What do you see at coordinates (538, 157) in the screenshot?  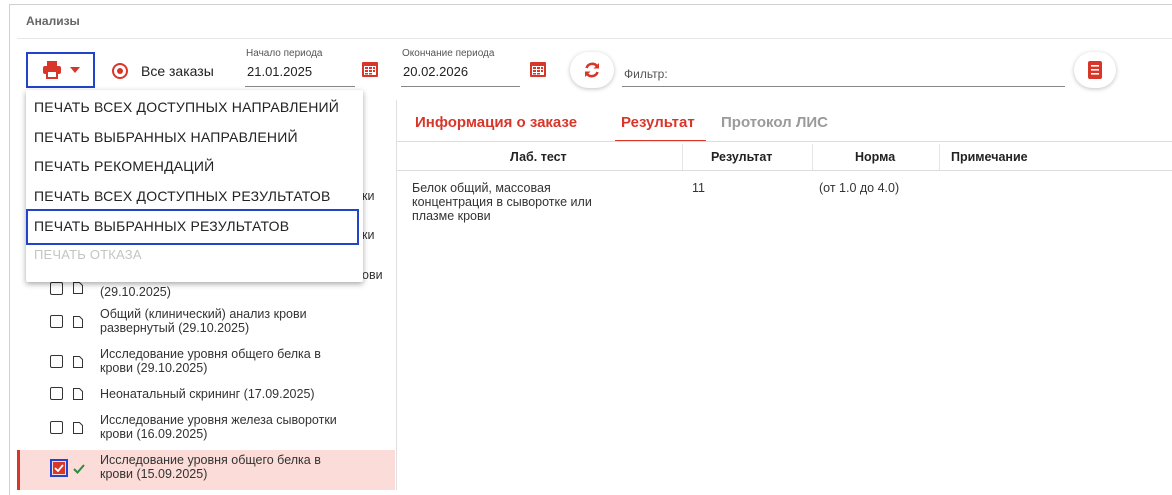 I see `column-header-test: Лаб. тест` at bounding box center [538, 157].